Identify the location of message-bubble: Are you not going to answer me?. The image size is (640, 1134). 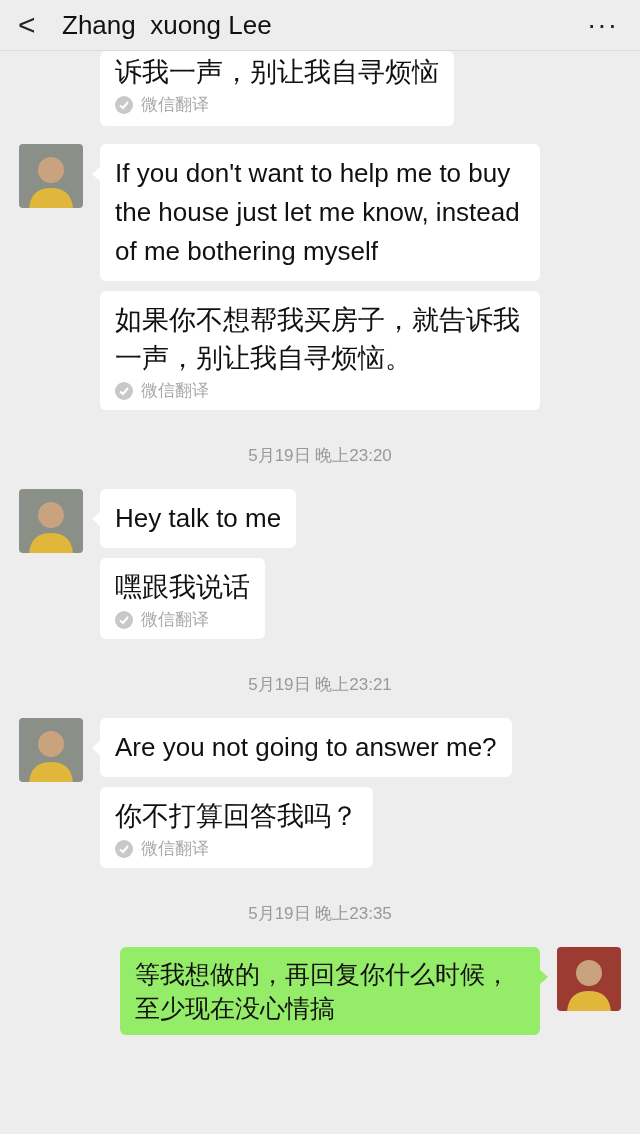
(306, 747).